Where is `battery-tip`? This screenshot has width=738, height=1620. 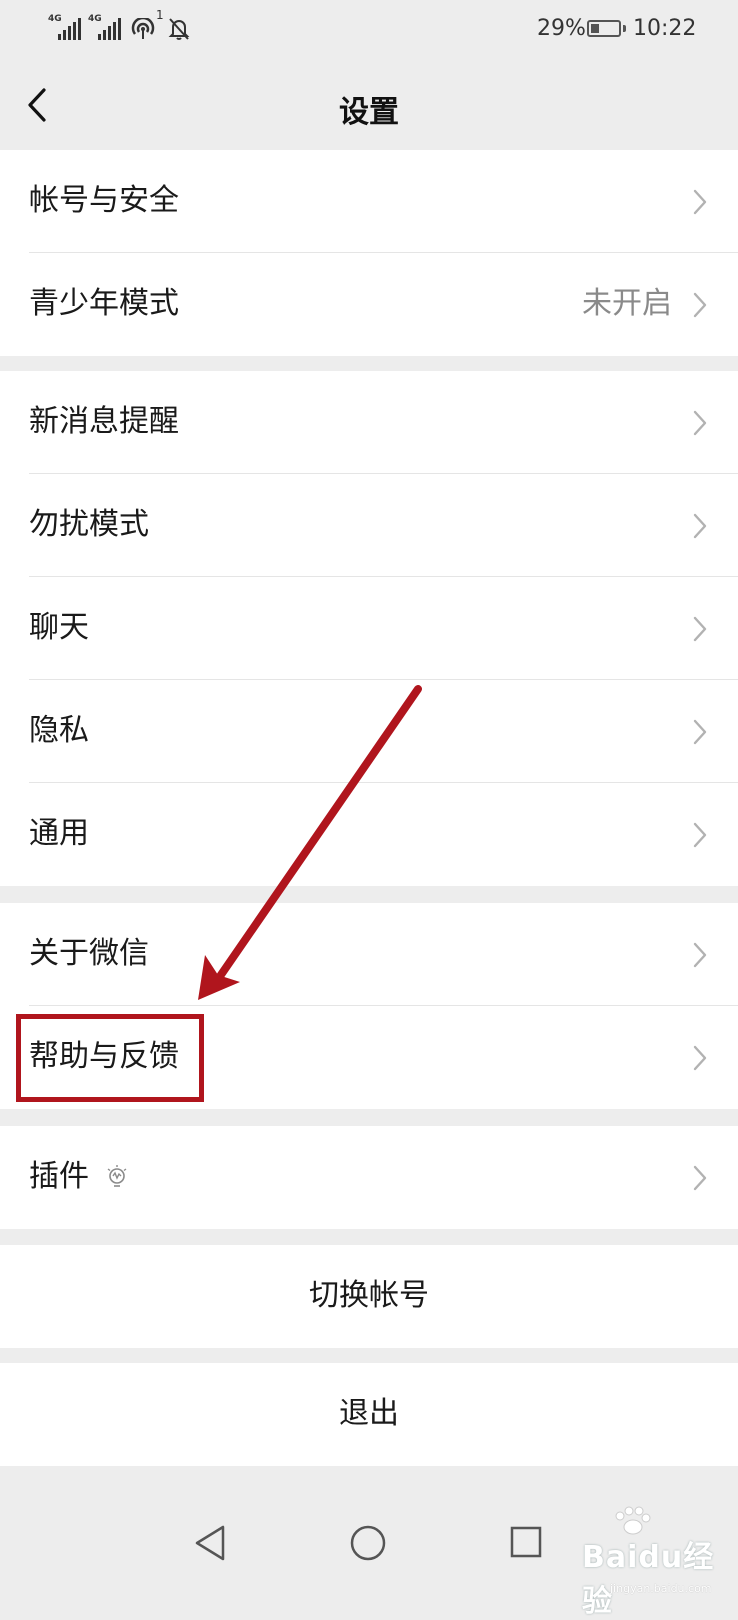 battery-tip is located at coordinates (624, 28).